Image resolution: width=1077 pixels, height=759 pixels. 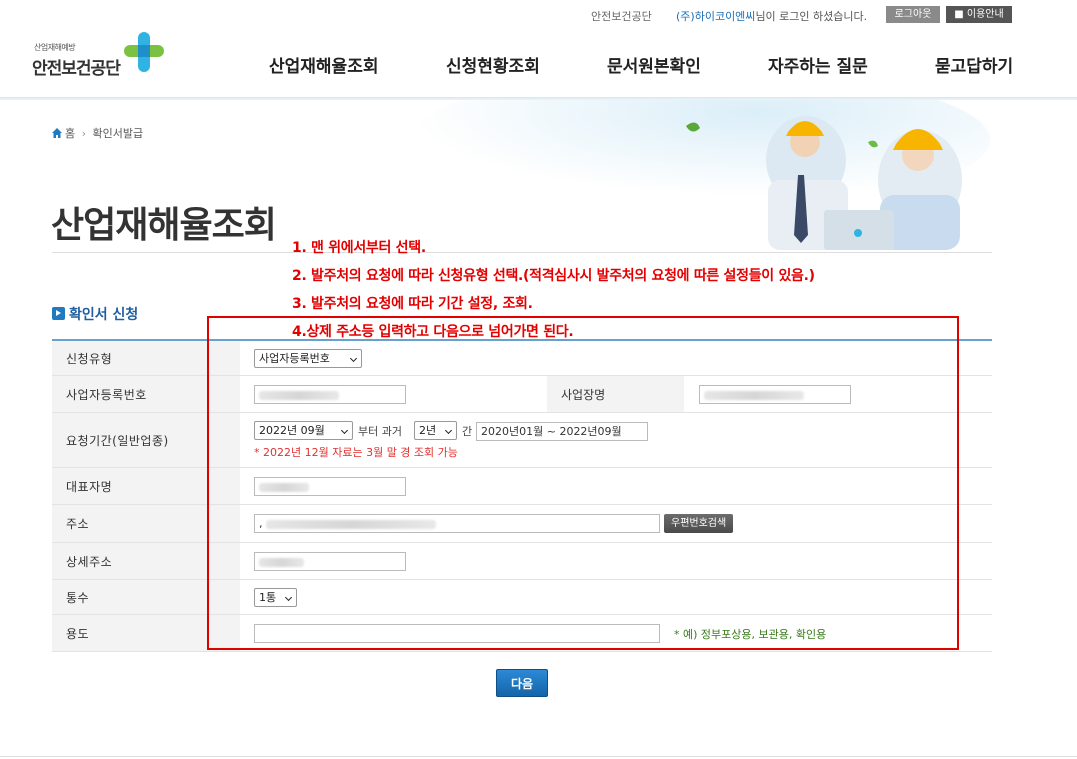 What do you see at coordinates (467, 431) in the screenshot?
I see `period-gan-text: 간` at bounding box center [467, 431].